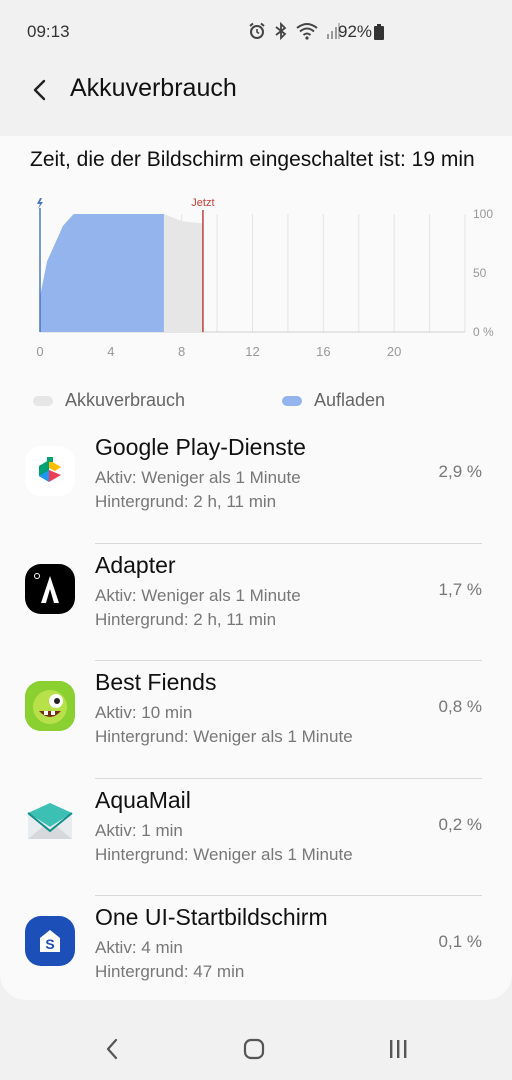 This screenshot has width=512, height=1080. Describe the element at coordinates (252, 351) in the screenshot. I see `x-tick-label: 12` at that location.